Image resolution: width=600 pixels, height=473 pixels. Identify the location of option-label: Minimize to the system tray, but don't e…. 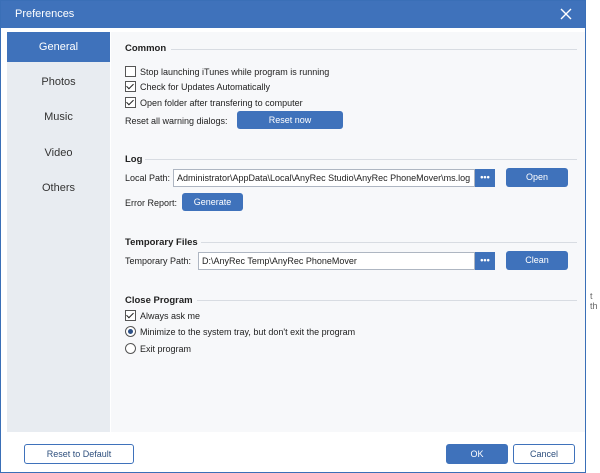
(248, 332).